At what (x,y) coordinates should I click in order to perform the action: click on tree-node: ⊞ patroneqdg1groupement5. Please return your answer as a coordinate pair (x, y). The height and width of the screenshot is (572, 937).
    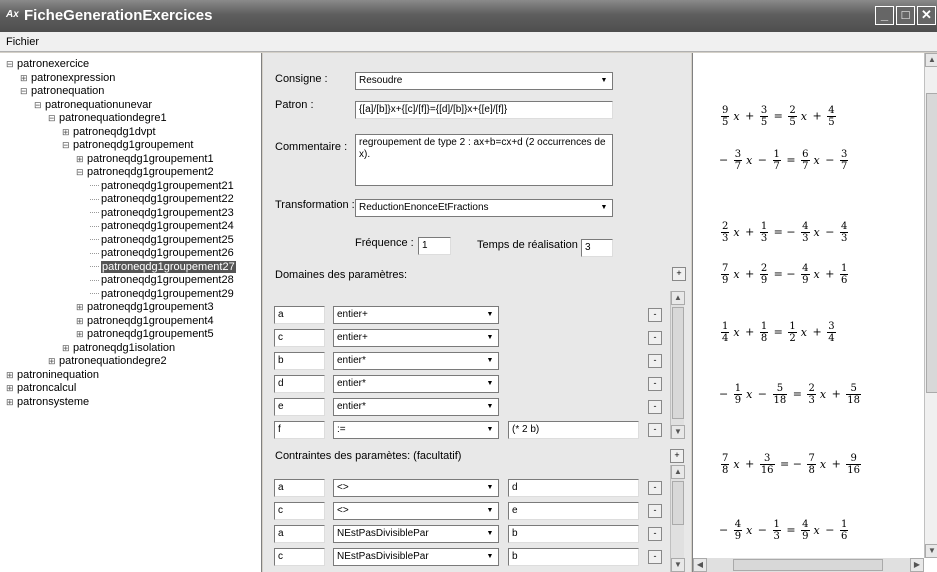
    Looking at the image, I should click on (145, 334).